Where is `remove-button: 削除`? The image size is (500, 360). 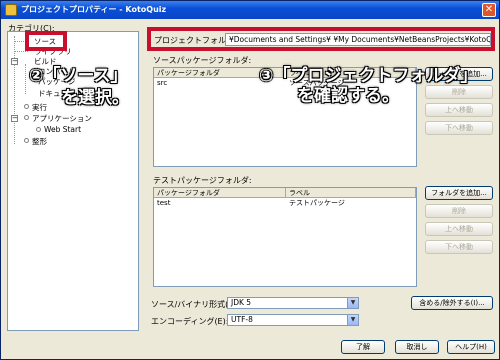 remove-button: 削除 is located at coordinates (459, 92).